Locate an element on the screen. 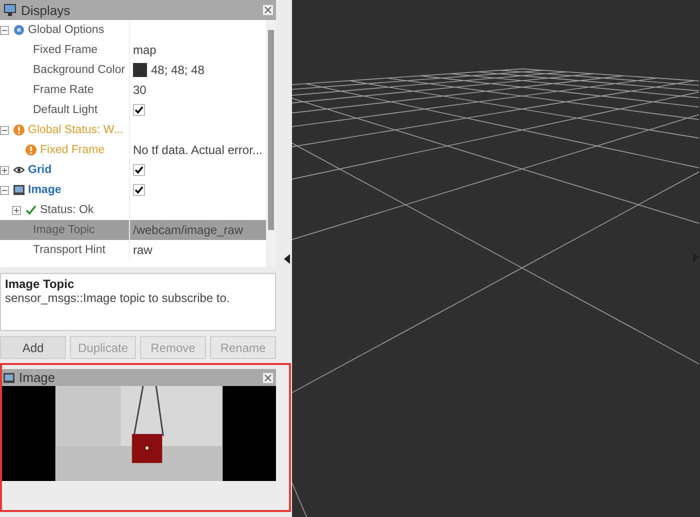 The width and height of the screenshot is (700, 517). panel-button: Add is located at coordinates (33, 347).